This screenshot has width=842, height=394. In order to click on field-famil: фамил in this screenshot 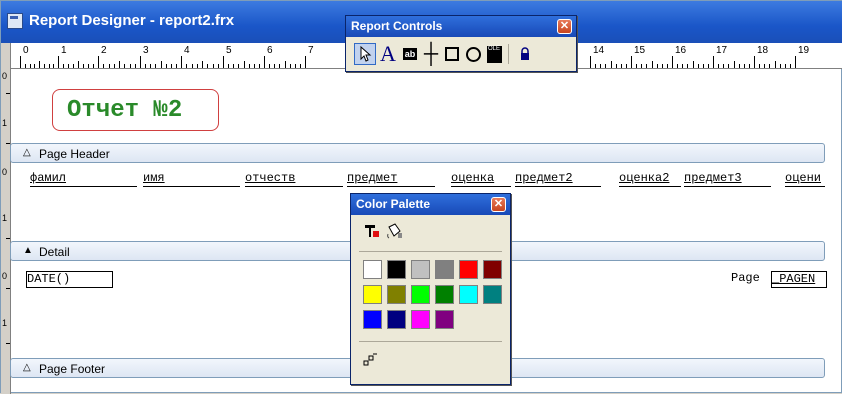, I will do `click(83, 179)`.